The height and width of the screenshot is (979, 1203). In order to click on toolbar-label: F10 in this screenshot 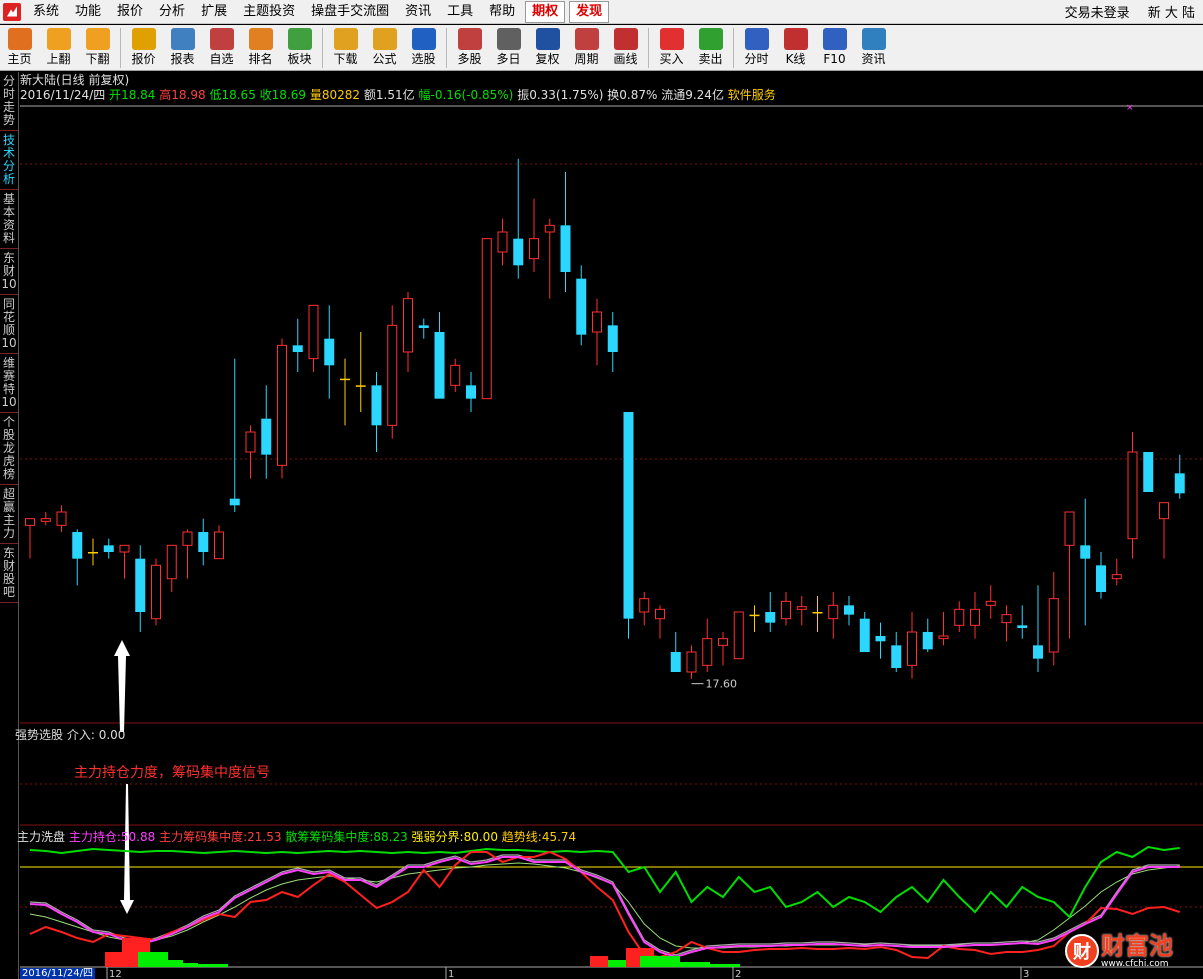, I will do `click(834, 59)`.